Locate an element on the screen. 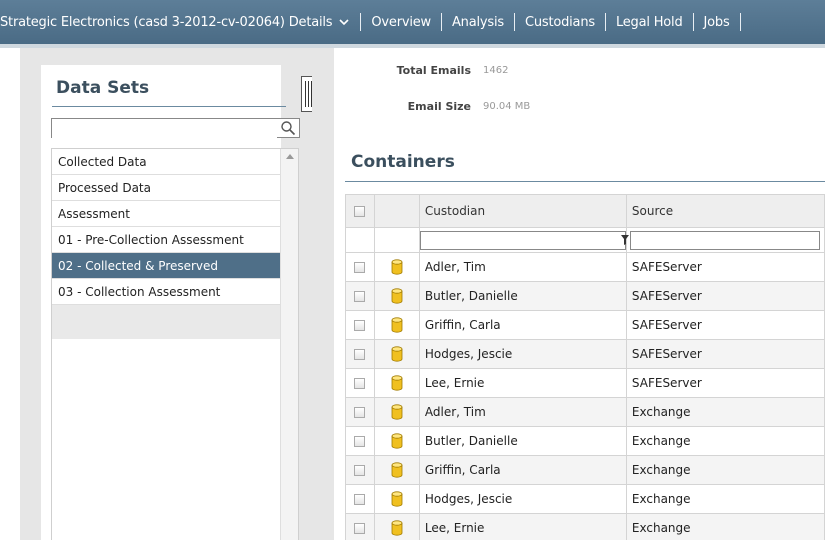 Image resolution: width=825 pixels, height=540 pixels. dataset-item-collected-preserved: 02 - Collected & Preserved is located at coordinates (166, 266).